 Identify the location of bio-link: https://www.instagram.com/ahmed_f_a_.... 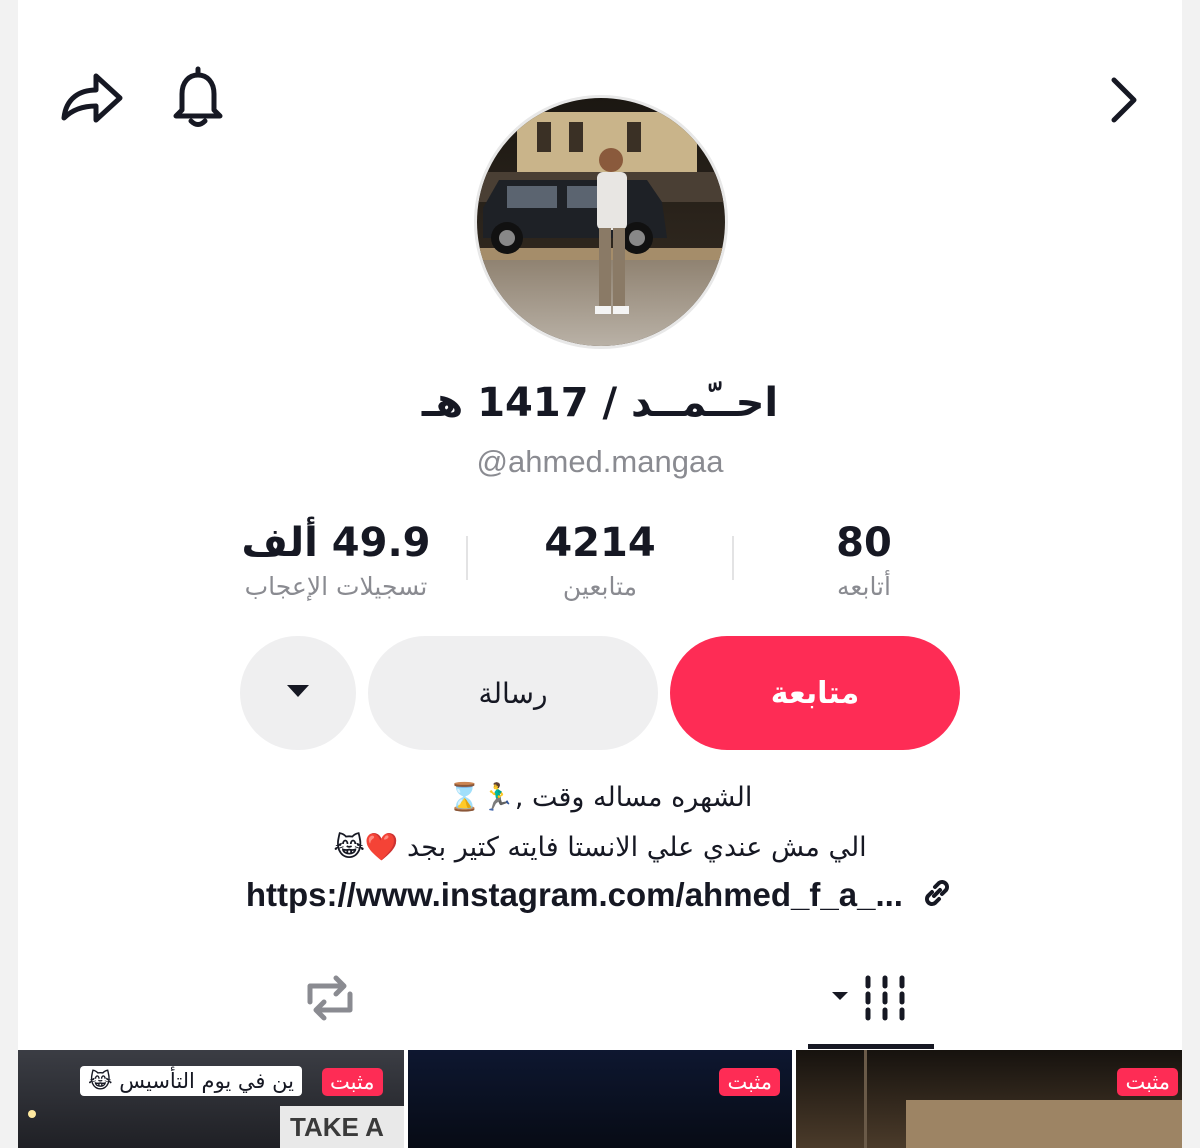
(600, 897).